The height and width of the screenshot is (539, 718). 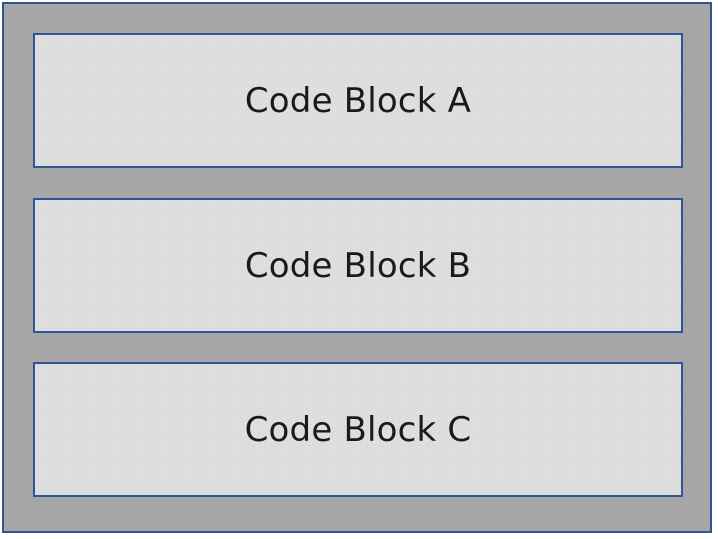 I want to click on code-block-b-label: Code Block B, so click(x=358, y=265).